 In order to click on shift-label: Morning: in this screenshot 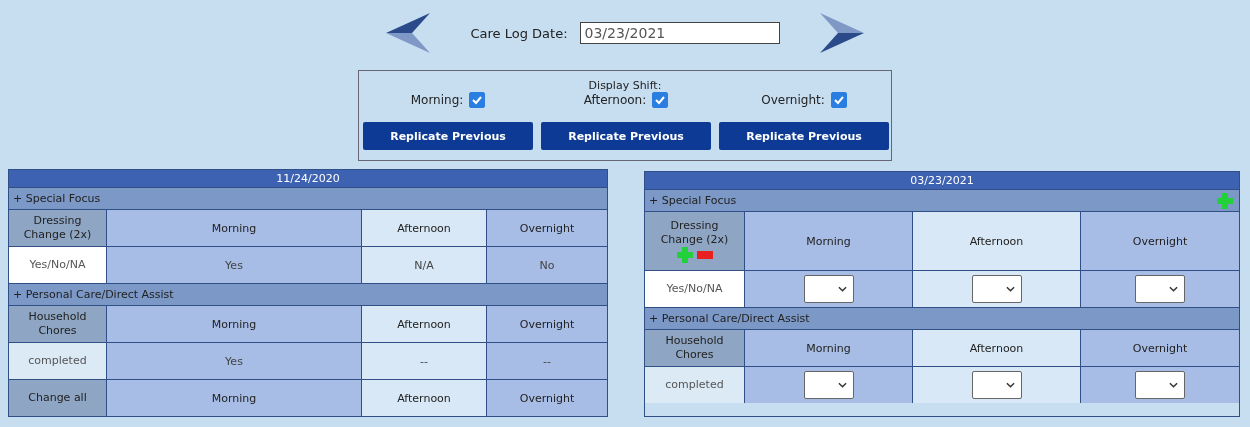, I will do `click(437, 100)`.